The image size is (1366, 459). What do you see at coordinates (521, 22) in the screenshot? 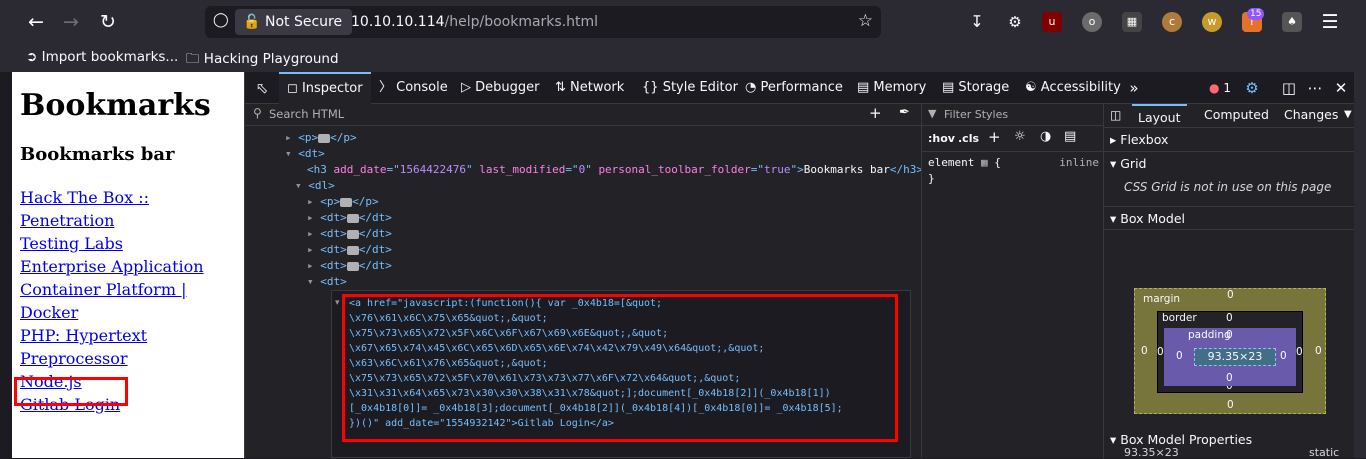
I see `url-path: /help/bookmarks.html` at bounding box center [521, 22].